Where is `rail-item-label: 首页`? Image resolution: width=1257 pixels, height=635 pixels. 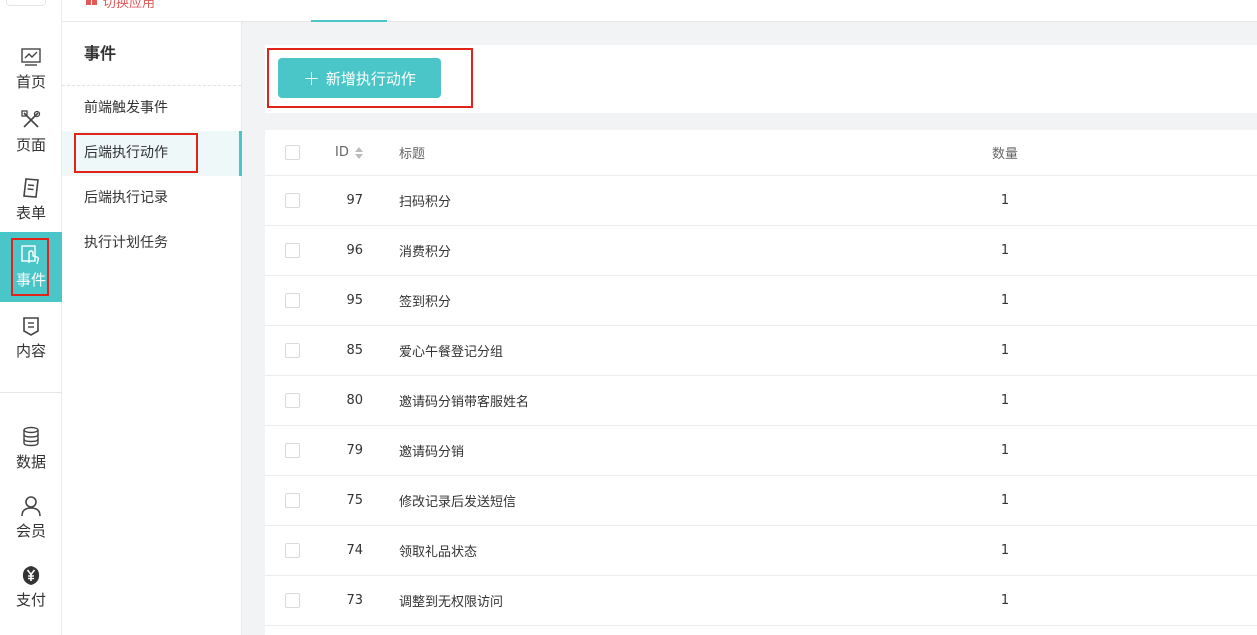 rail-item-label: 首页 is located at coordinates (30, 82).